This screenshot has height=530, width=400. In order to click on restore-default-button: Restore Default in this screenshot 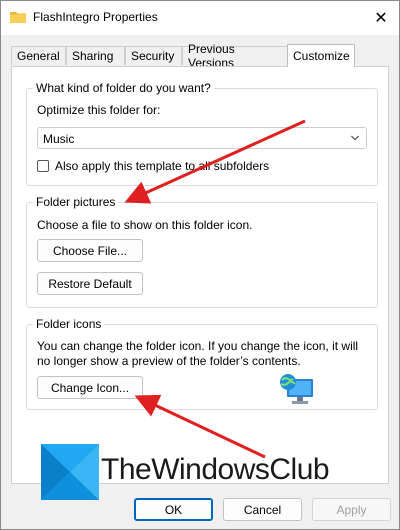, I will do `click(90, 283)`.